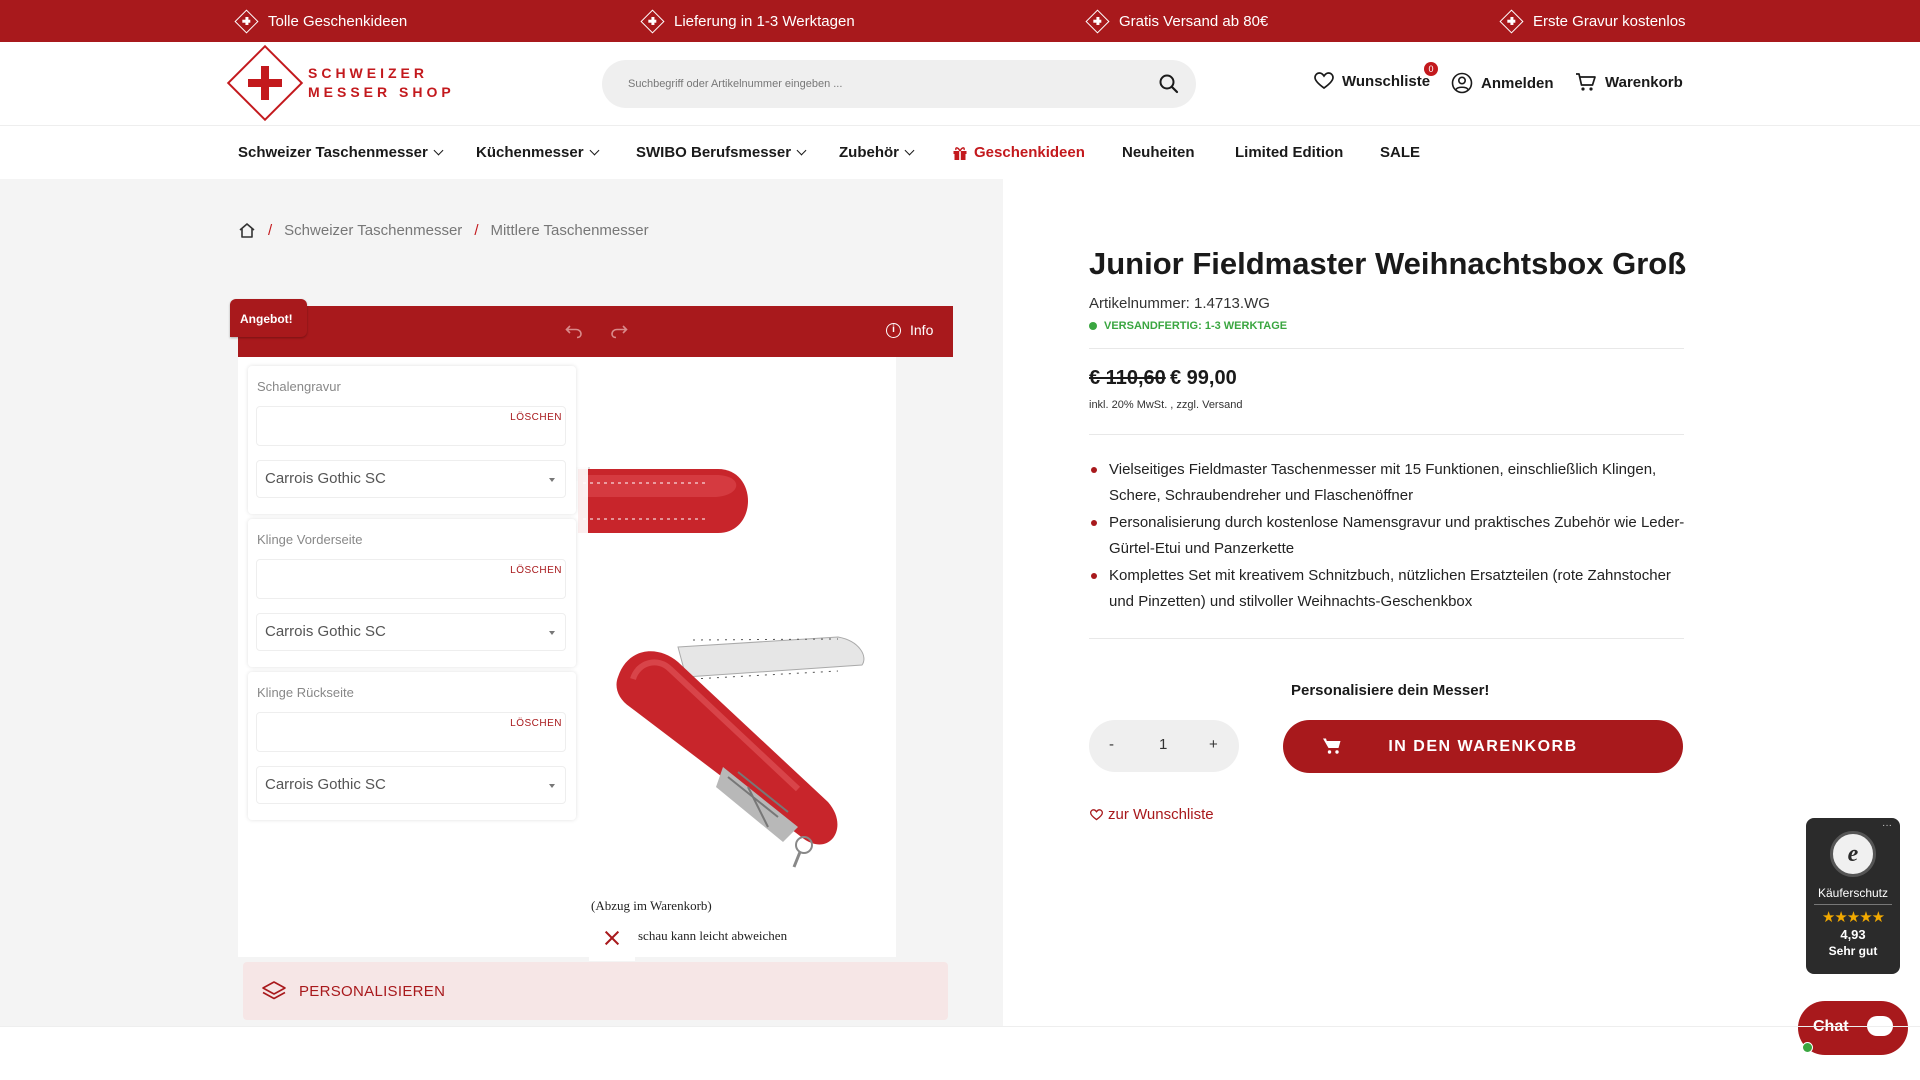 This screenshot has width=1920, height=1080. I want to click on gift-icon, so click(960, 153).